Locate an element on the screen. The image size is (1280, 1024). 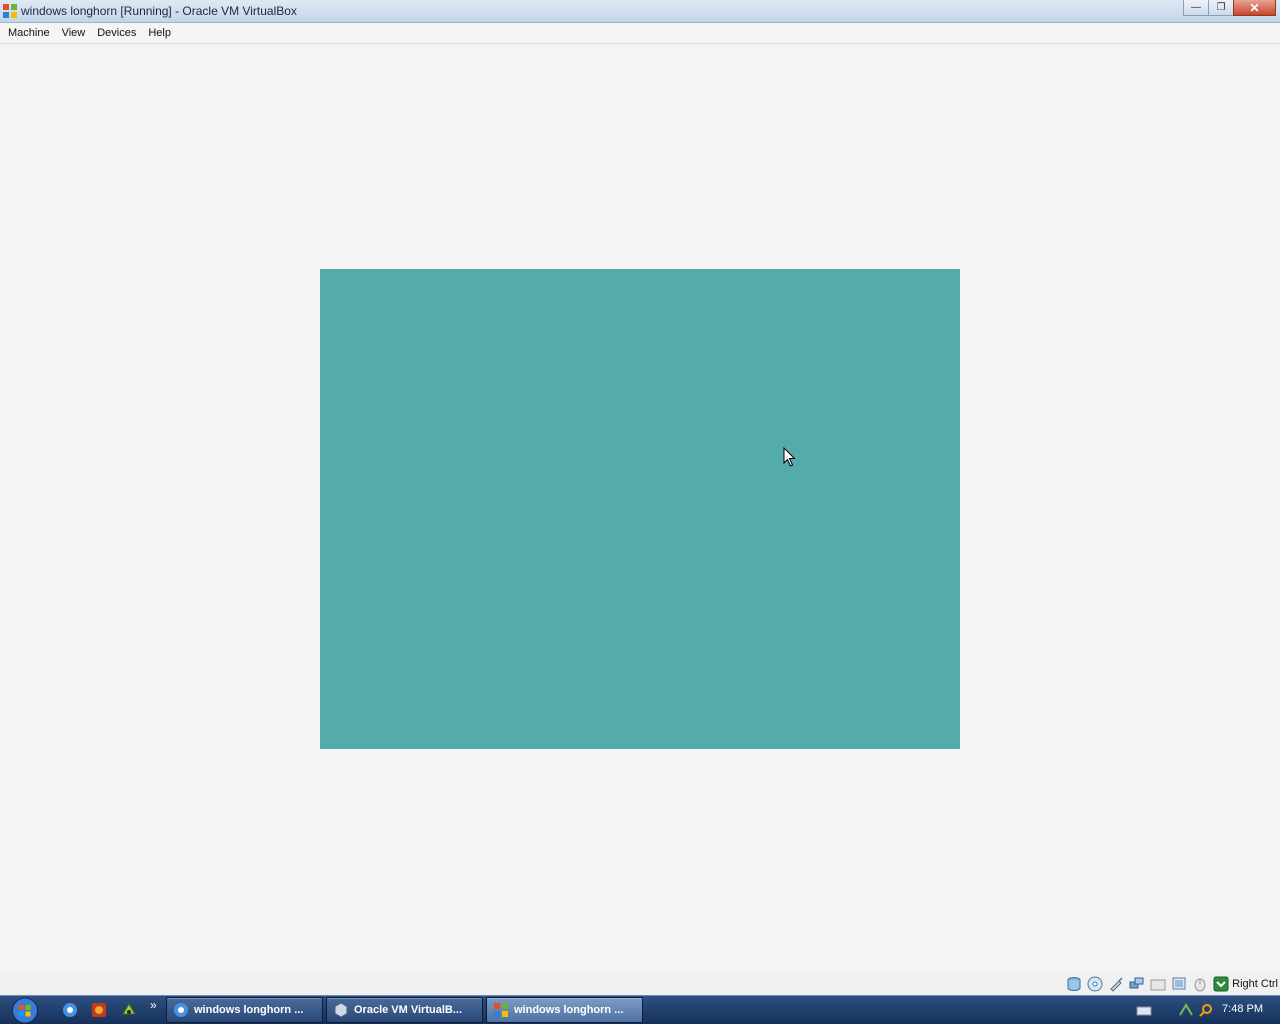
display-icon is located at coordinates (1179, 984).